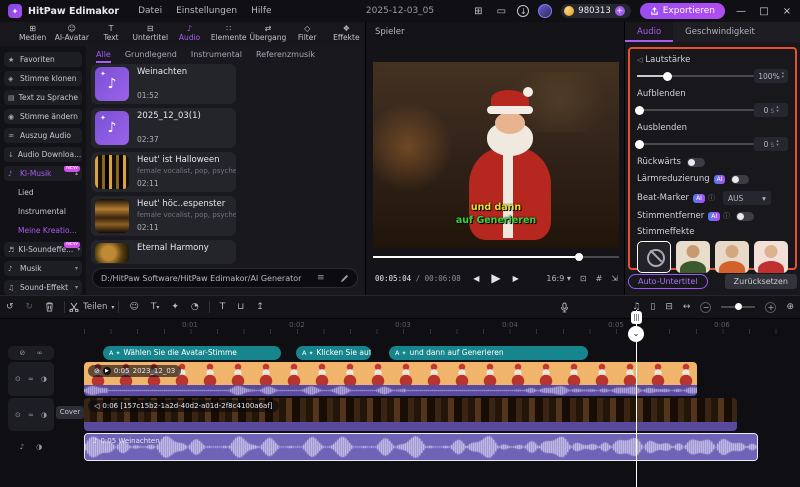 The width and height of the screenshot is (800, 487). Describe the element at coordinates (268, 34) in the screenshot. I see `tab-uebergang: ⇄ Übergang` at that location.